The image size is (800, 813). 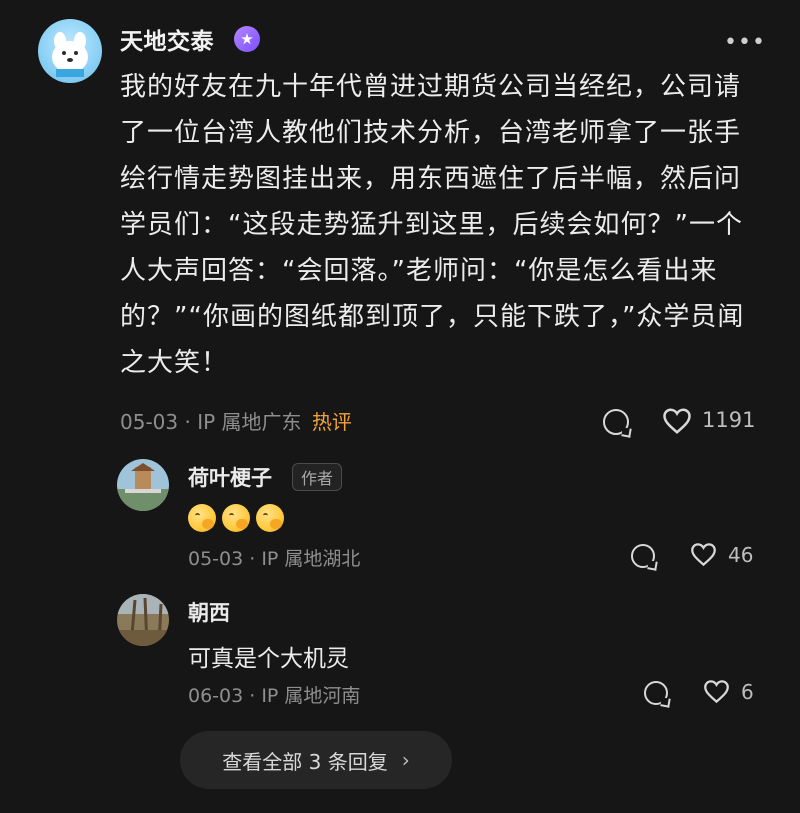 I want to click on hot-label: 热评, so click(x=331, y=422).